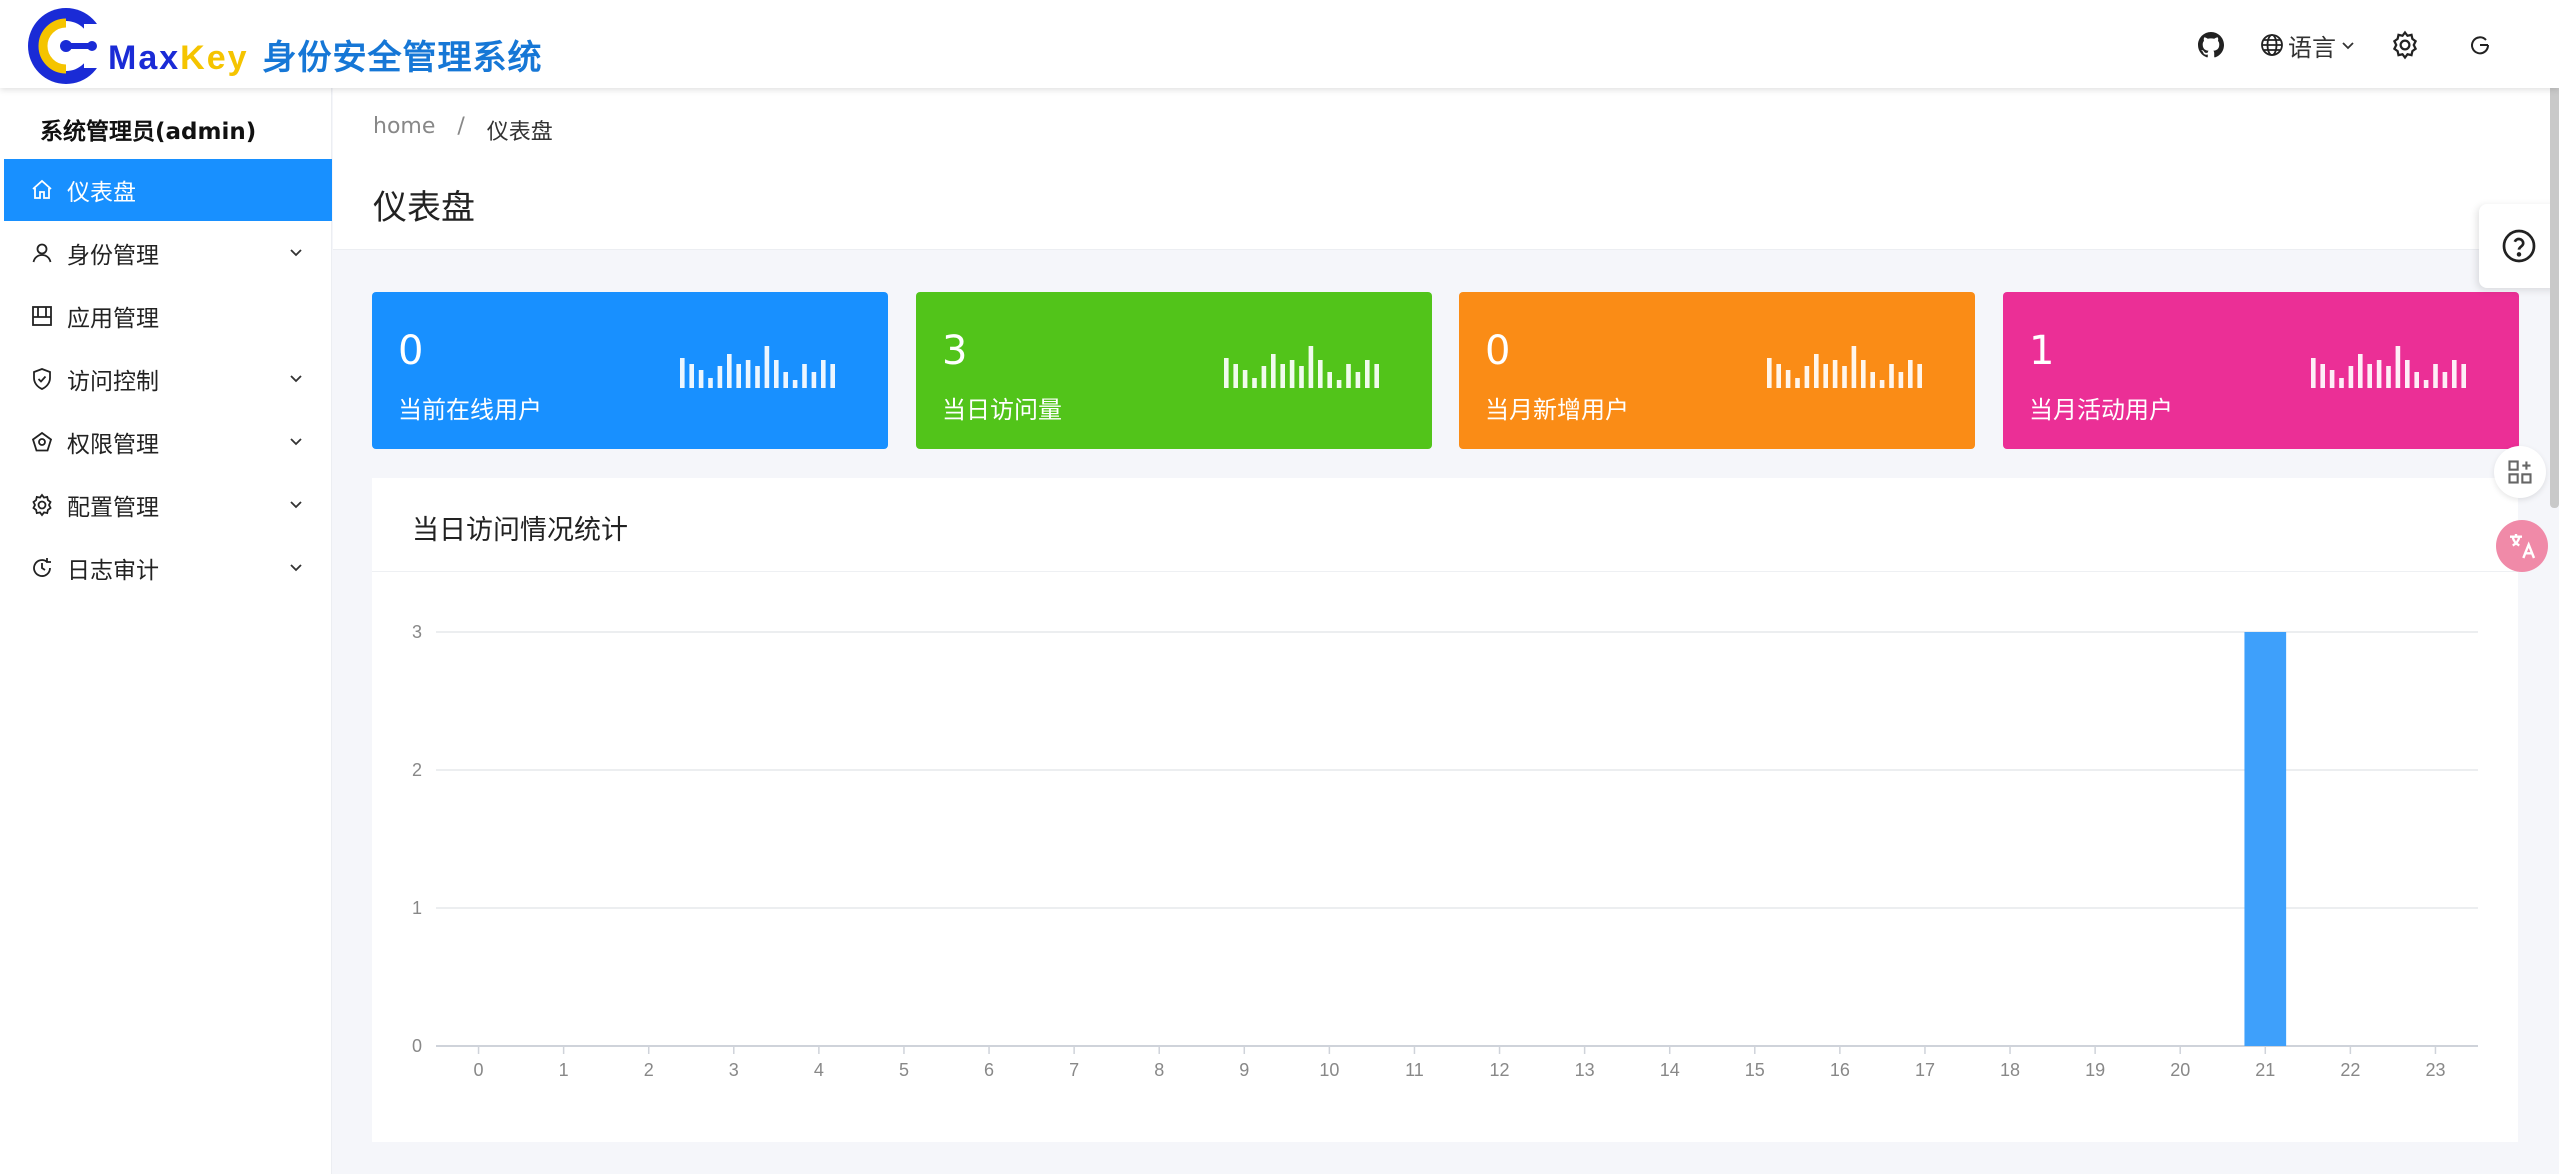  What do you see at coordinates (113, 382) in the screenshot?
I see `sidebar-item-label: 访问控制` at bounding box center [113, 382].